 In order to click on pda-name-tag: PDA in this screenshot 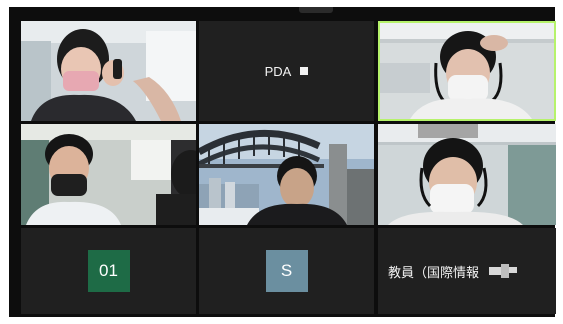, I will do `click(286, 71)`.